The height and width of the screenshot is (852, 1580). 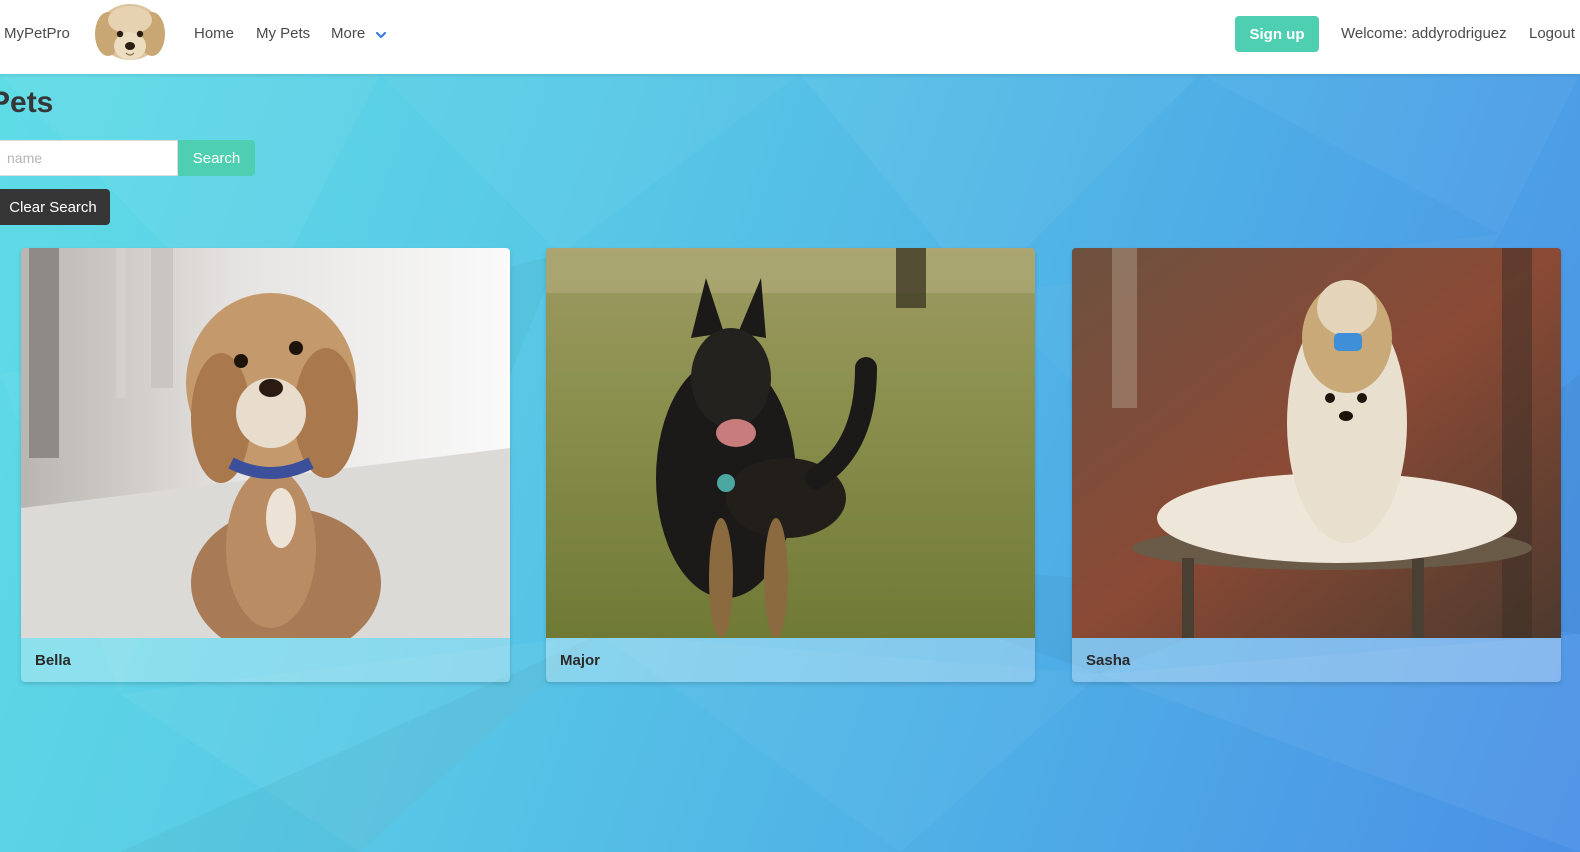 What do you see at coordinates (27, 102) in the screenshot?
I see `page-title: Pets` at bounding box center [27, 102].